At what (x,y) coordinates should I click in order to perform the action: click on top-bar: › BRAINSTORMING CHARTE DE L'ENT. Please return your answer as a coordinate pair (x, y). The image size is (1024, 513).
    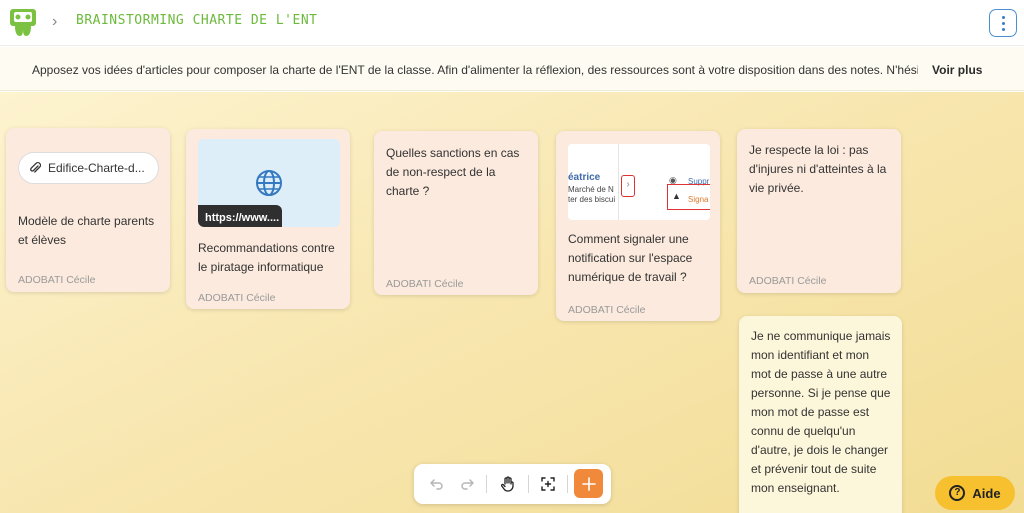
    Looking at the image, I should click on (512, 23).